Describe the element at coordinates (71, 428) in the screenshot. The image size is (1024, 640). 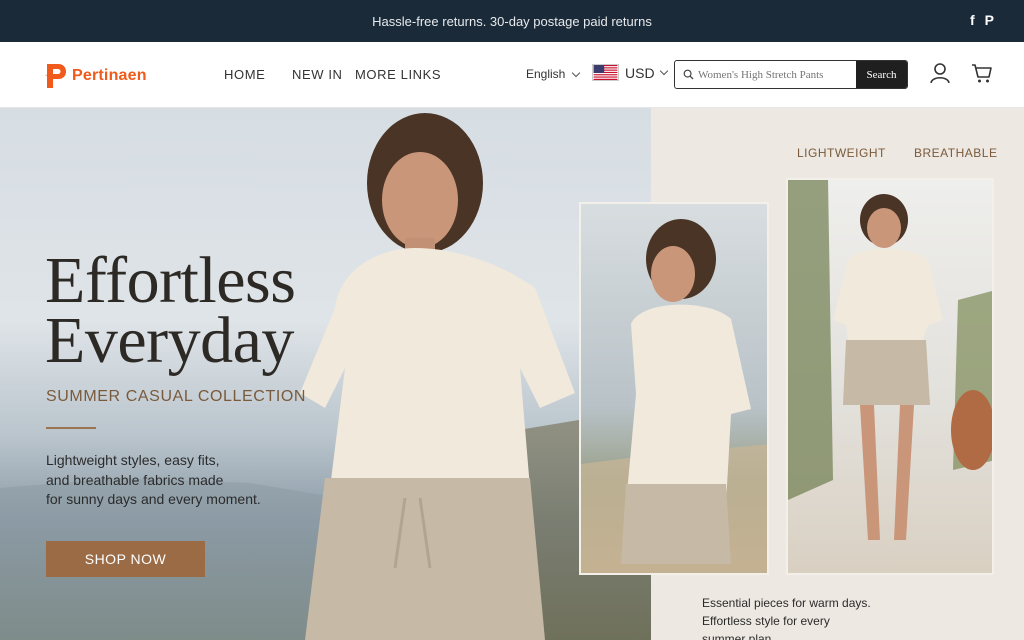
I see `divider` at that location.